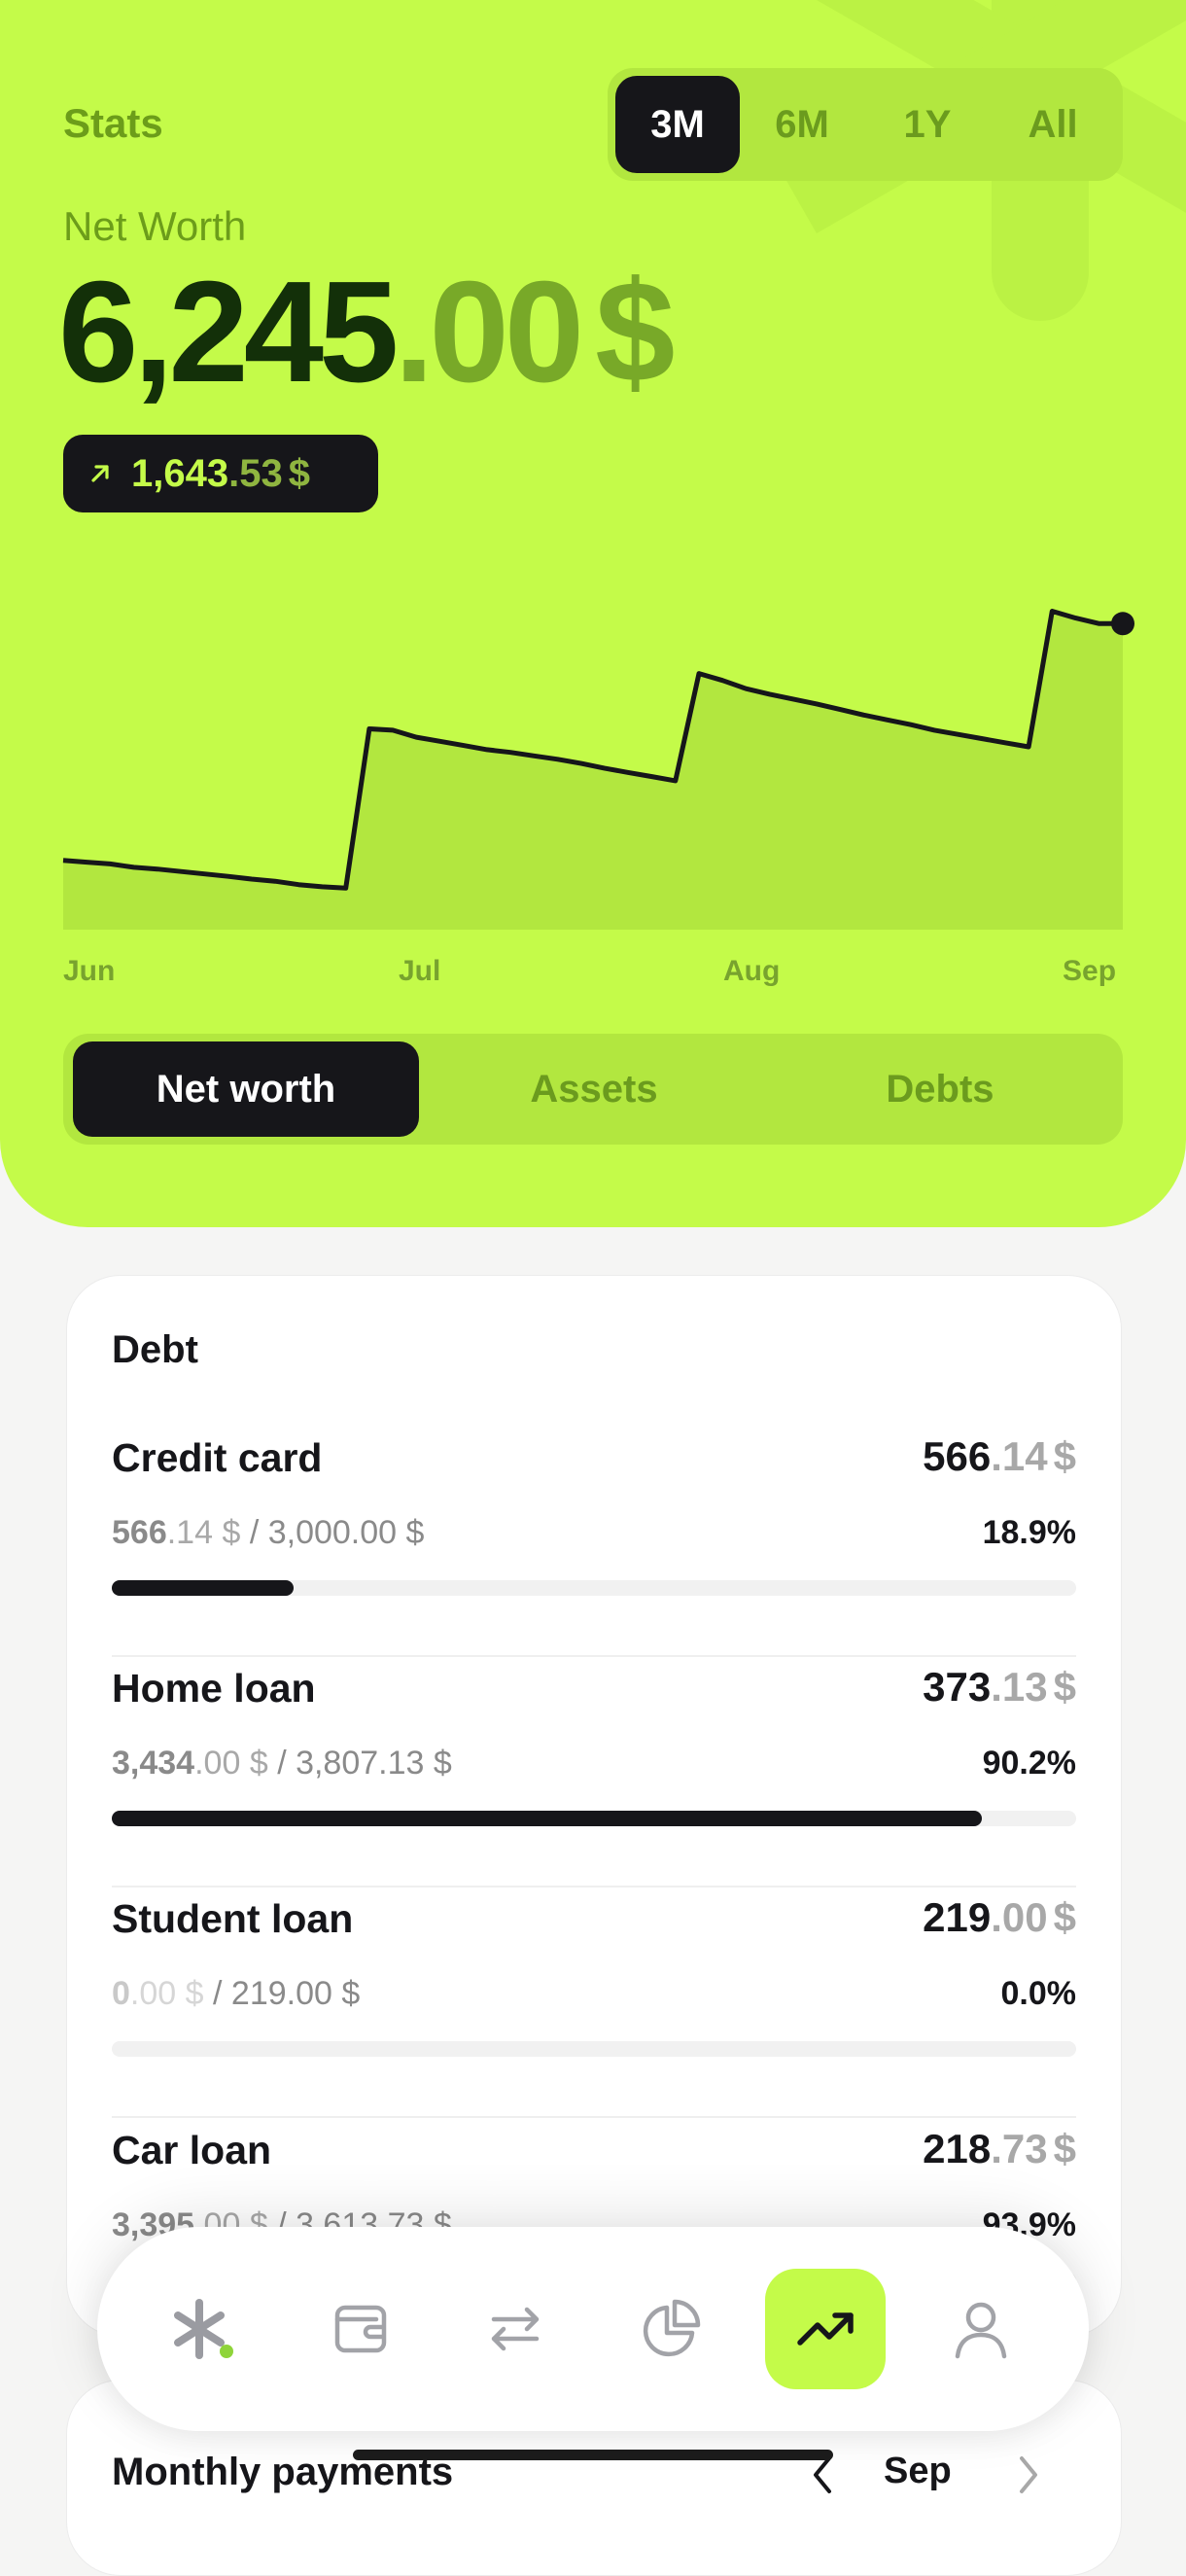 This screenshot has height=2576, width=1186. Describe the element at coordinates (489, 332) in the screenshot. I see `net-worth-decimal: .00` at that location.